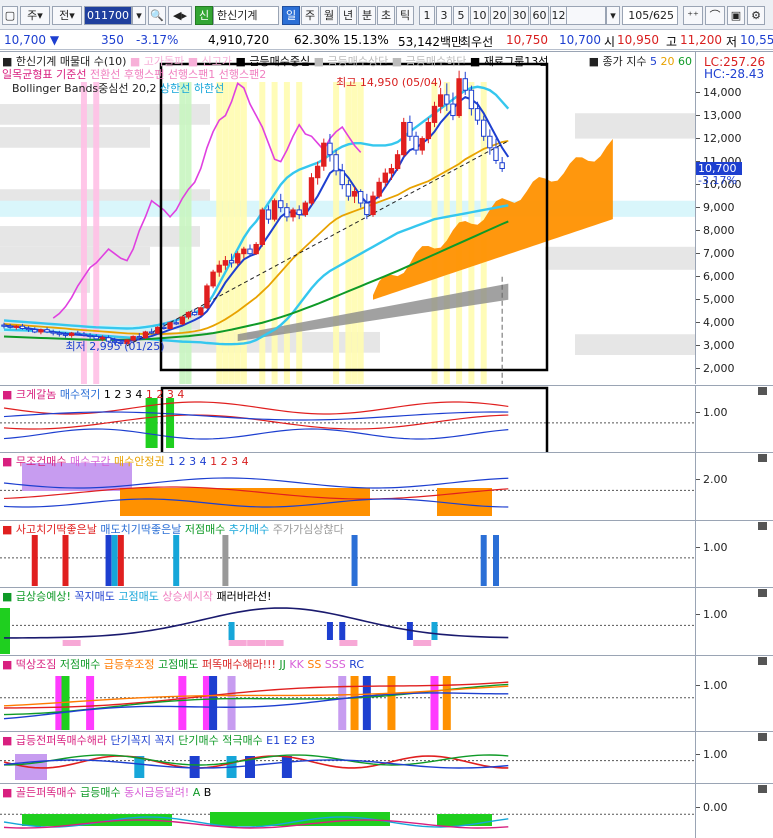 This screenshot has width=773, height=838. Describe the element at coordinates (386, 621) in the screenshot. I see `indicator-panel-4: 1.00 ■ 급상승예상! 꼭지매도 고점매도 상승세시작 패러바라선!` at that location.